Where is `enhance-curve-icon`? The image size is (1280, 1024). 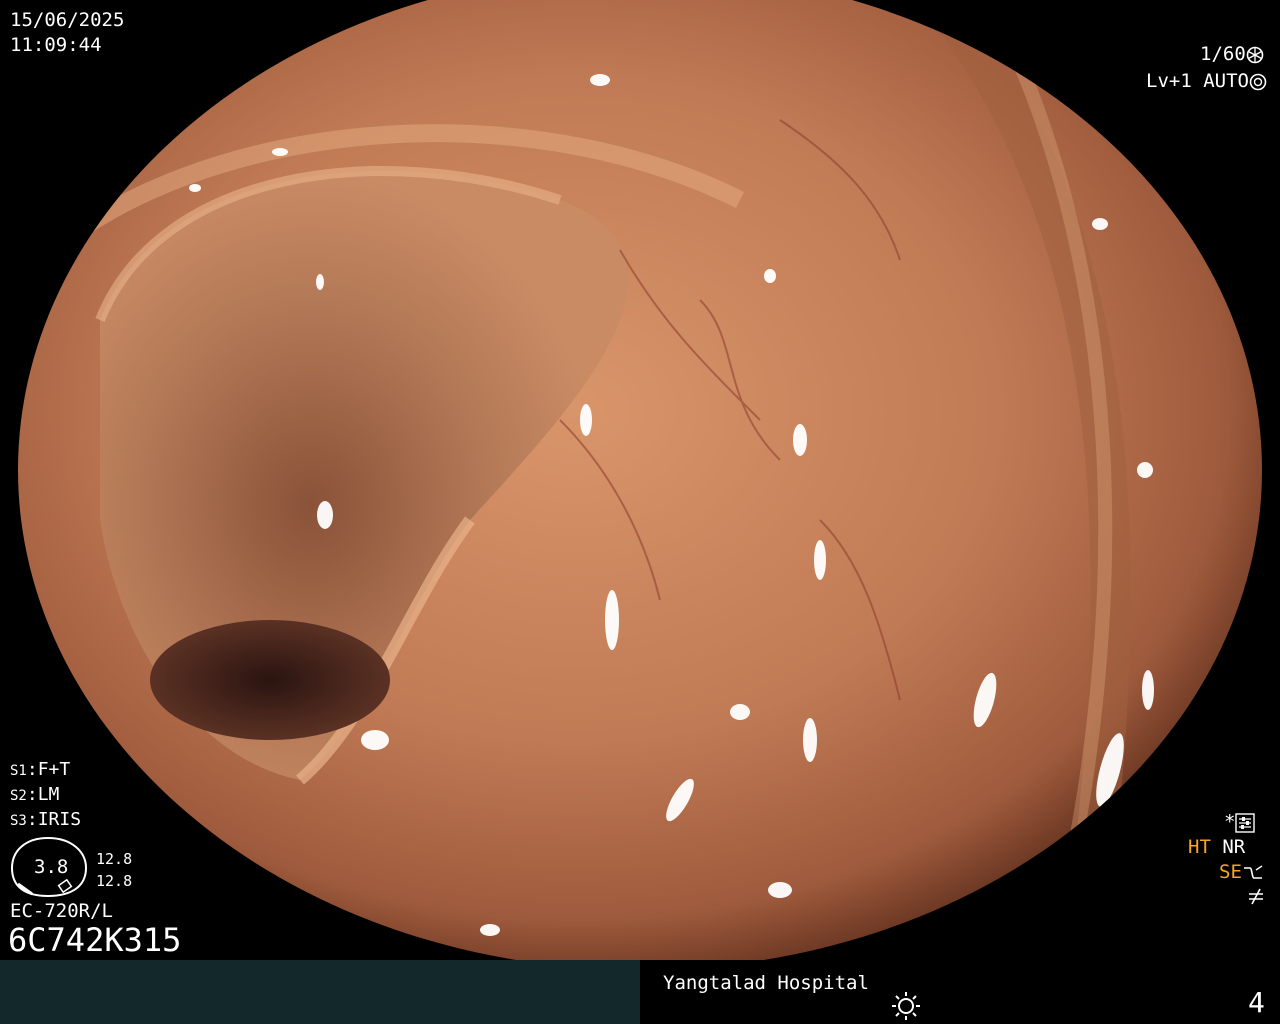
enhance-curve-icon is located at coordinates (1253, 871).